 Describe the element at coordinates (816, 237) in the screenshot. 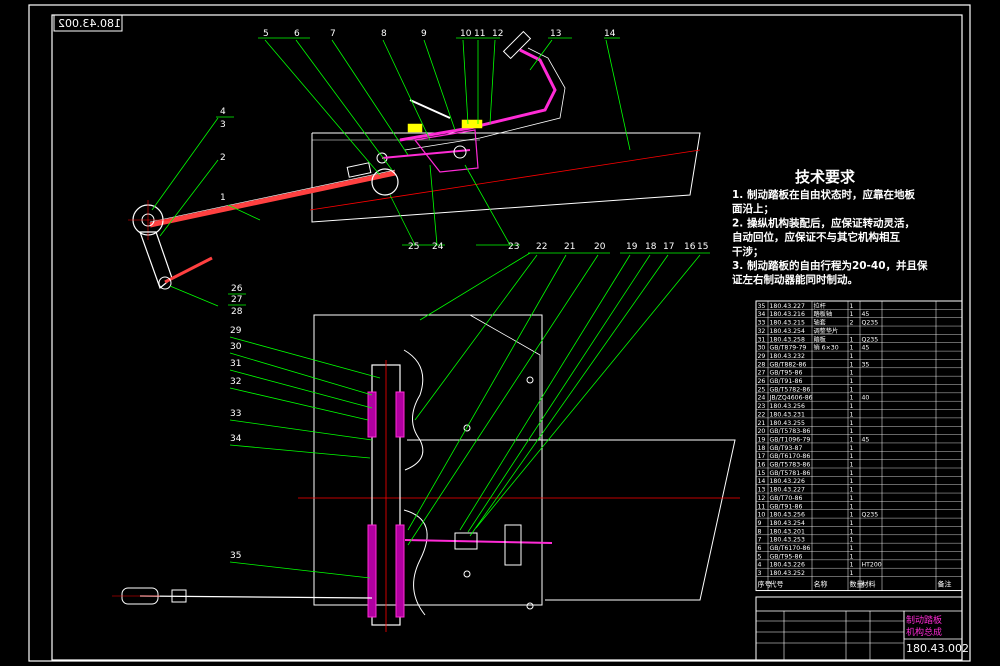

I see `tech-req-line: 自动回位，应保证不与其它机构相互` at that location.